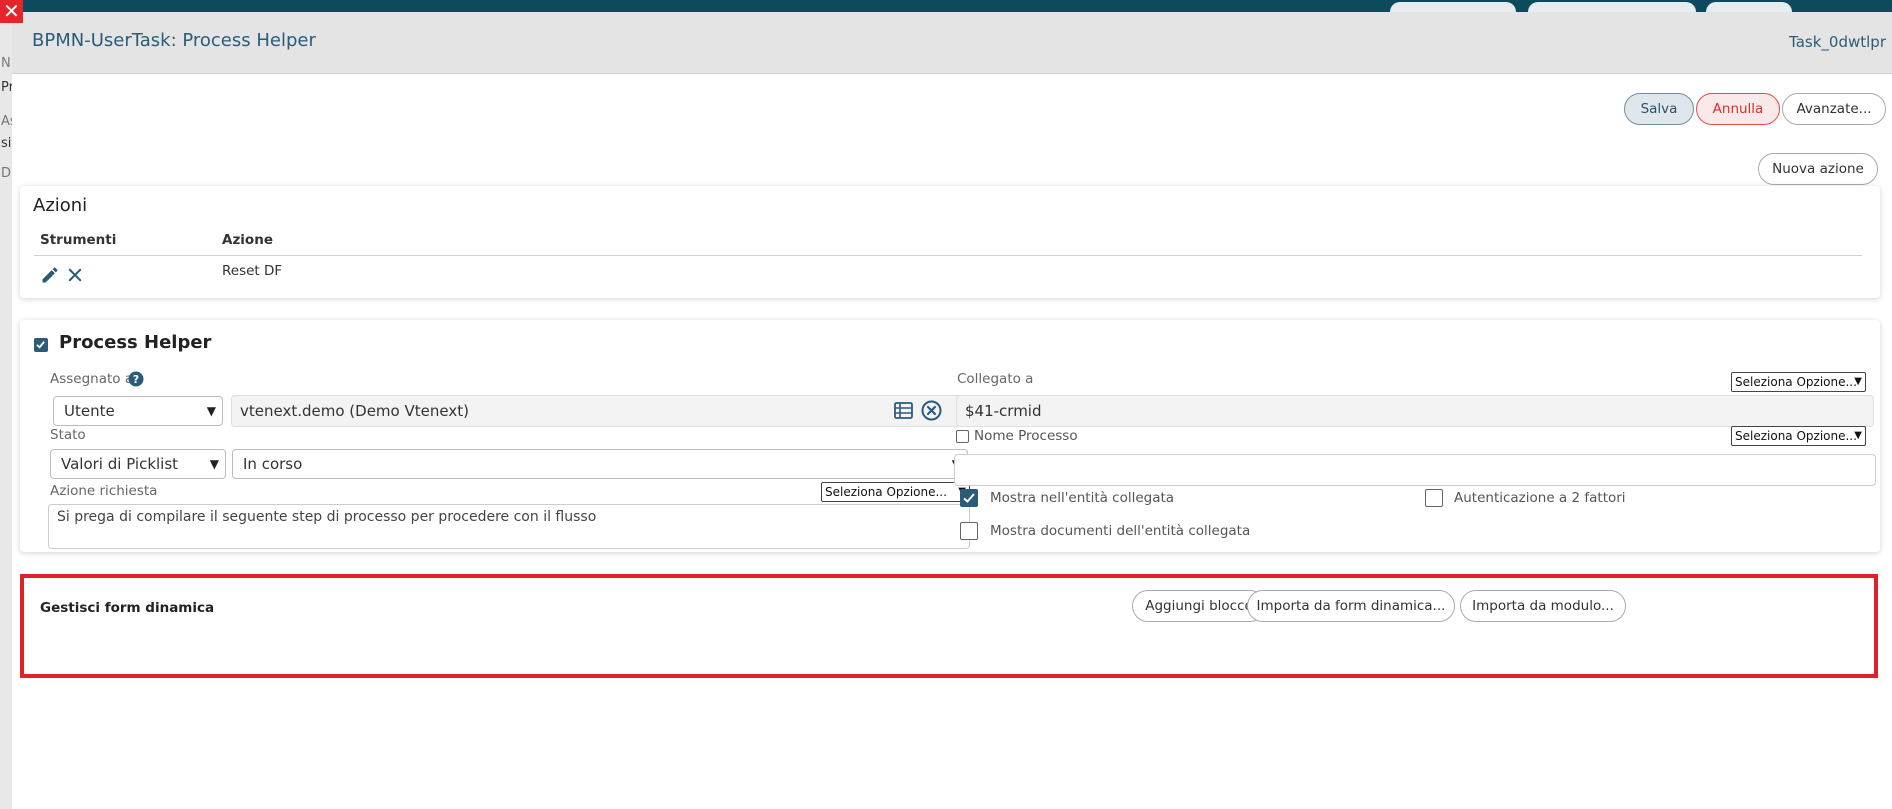 The image size is (1892, 809). What do you see at coordinates (962, 436) in the screenshot?
I see `process-name-checkbox` at bounding box center [962, 436].